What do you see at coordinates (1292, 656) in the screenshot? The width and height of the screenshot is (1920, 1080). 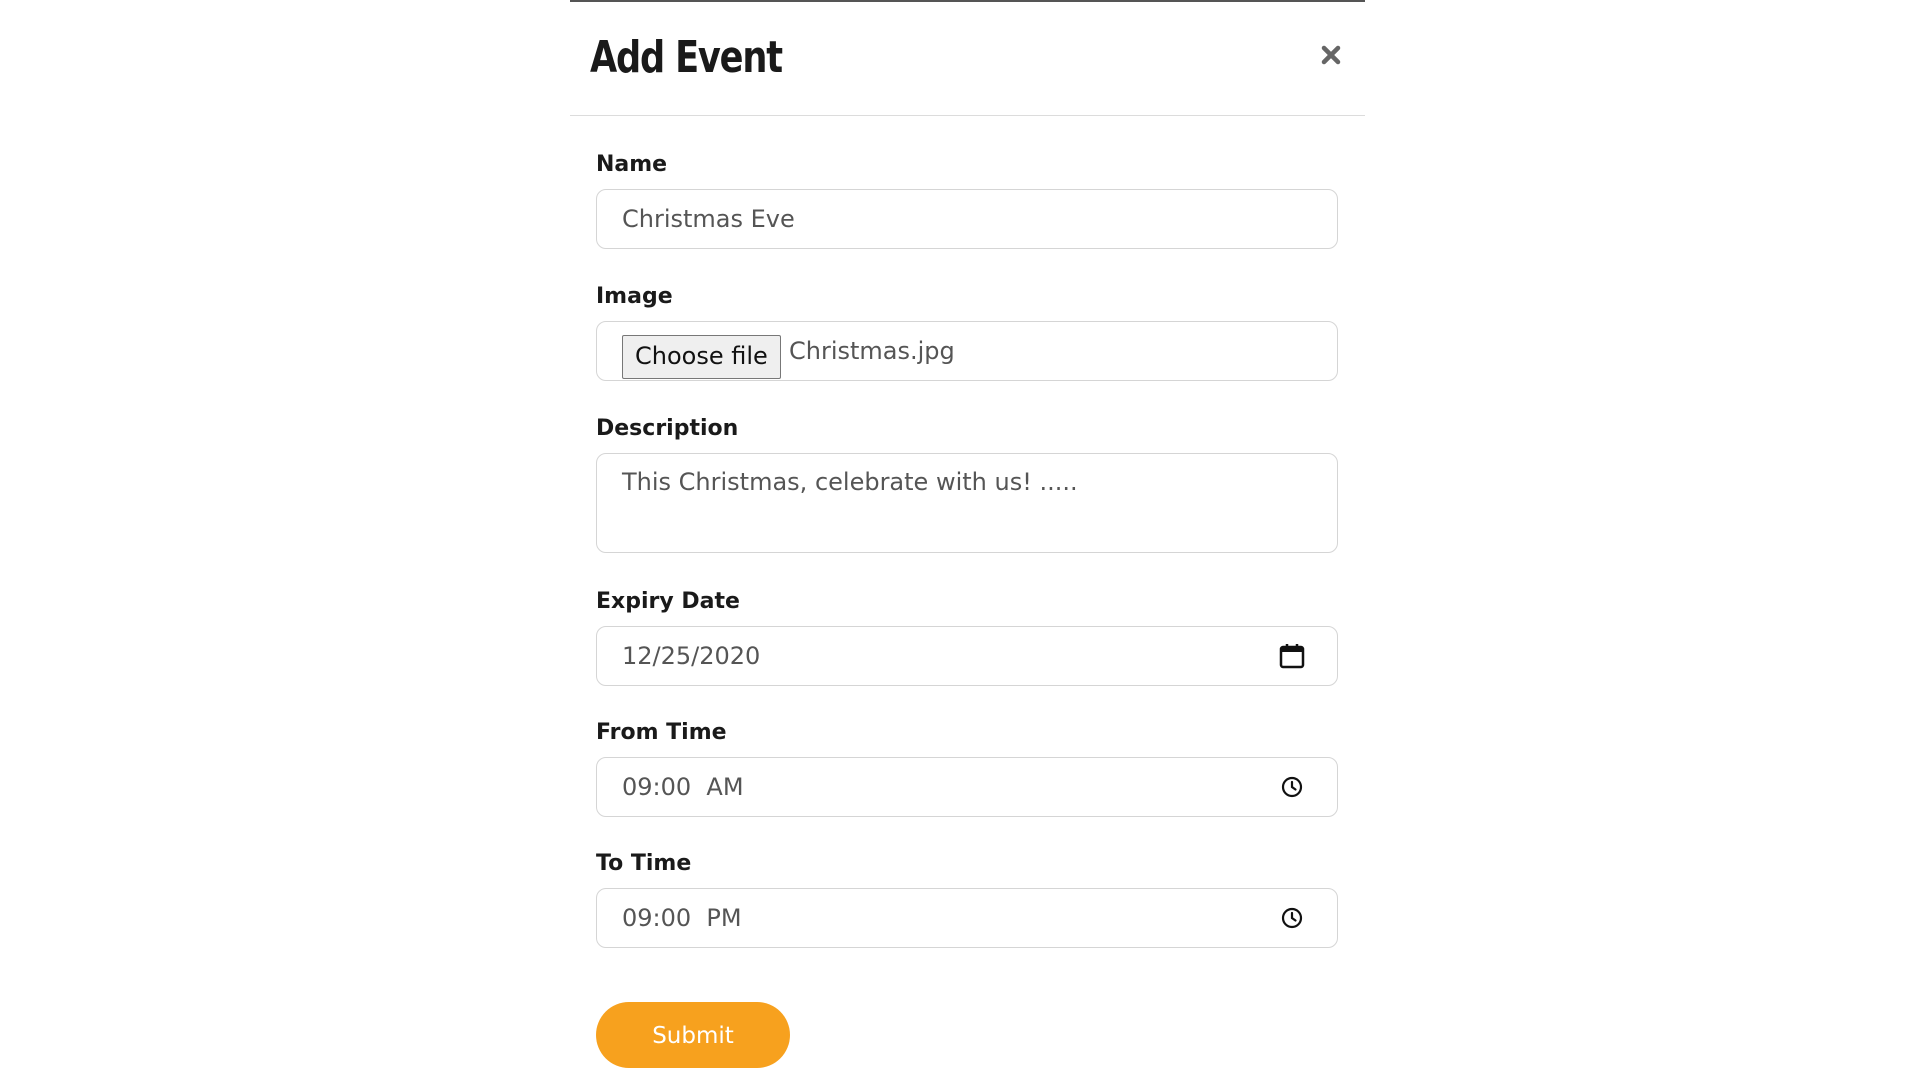 I see `calendar-icon` at bounding box center [1292, 656].